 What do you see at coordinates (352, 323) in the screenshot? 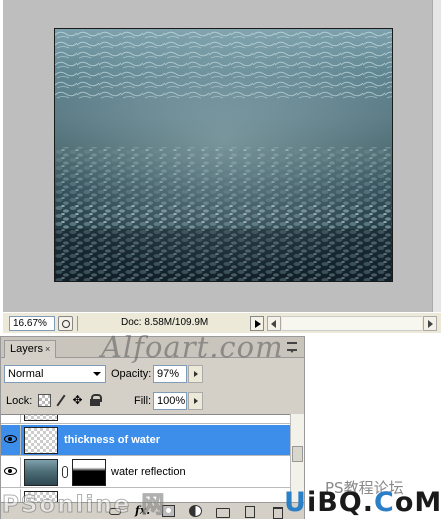
I see `horizontal-scrollbar` at bounding box center [352, 323].